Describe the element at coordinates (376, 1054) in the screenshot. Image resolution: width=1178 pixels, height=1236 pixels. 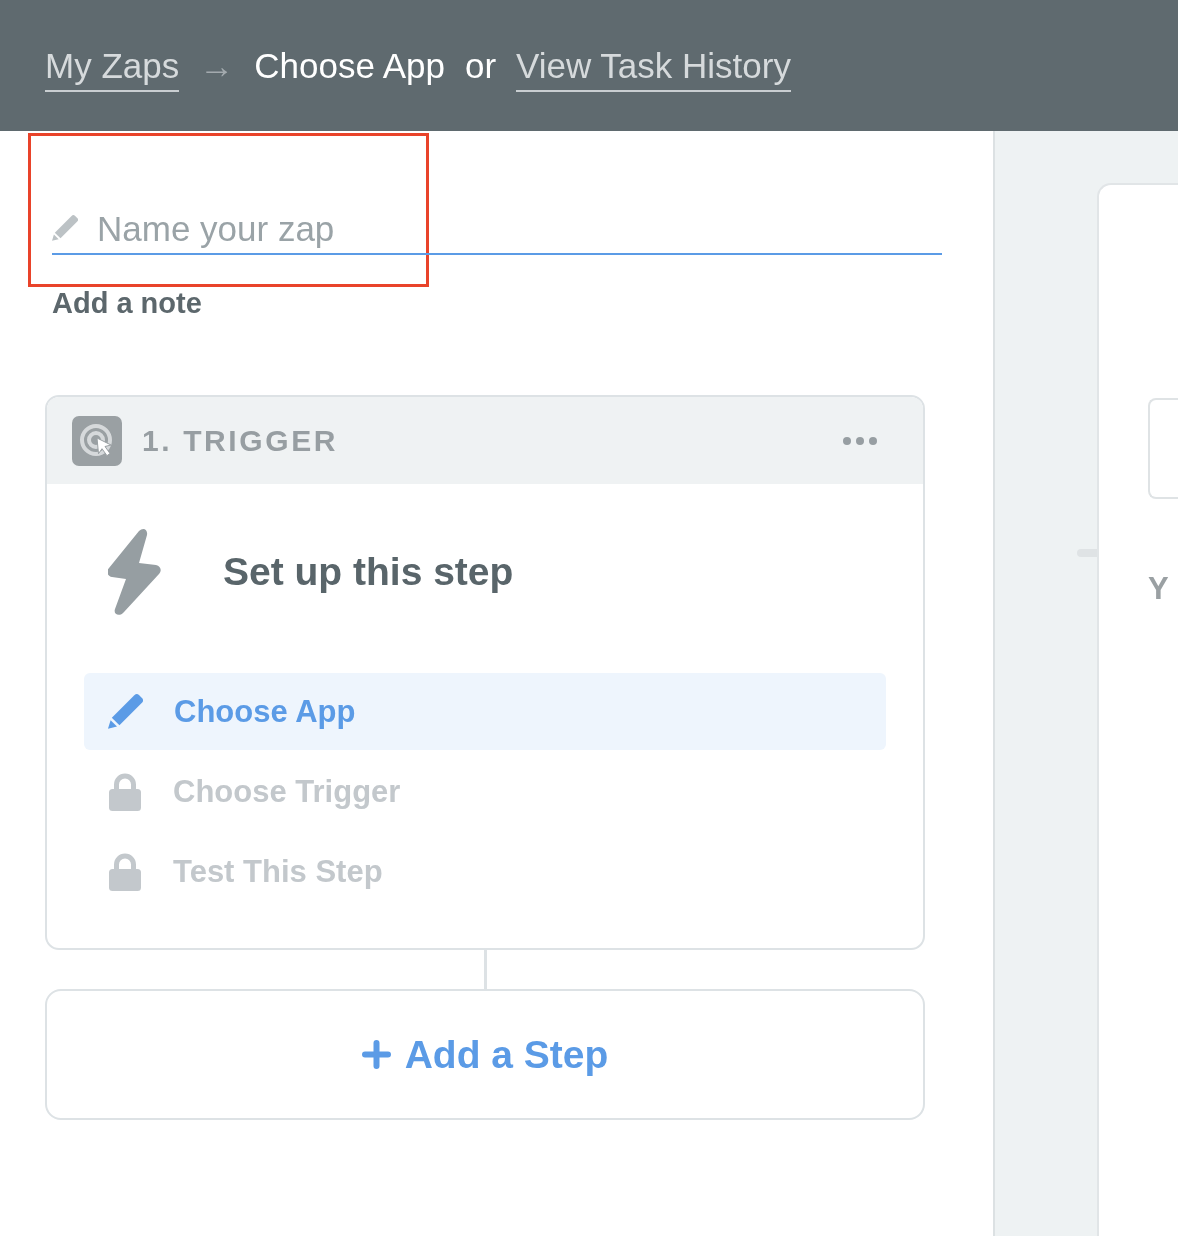
I see `plus-icon` at that location.